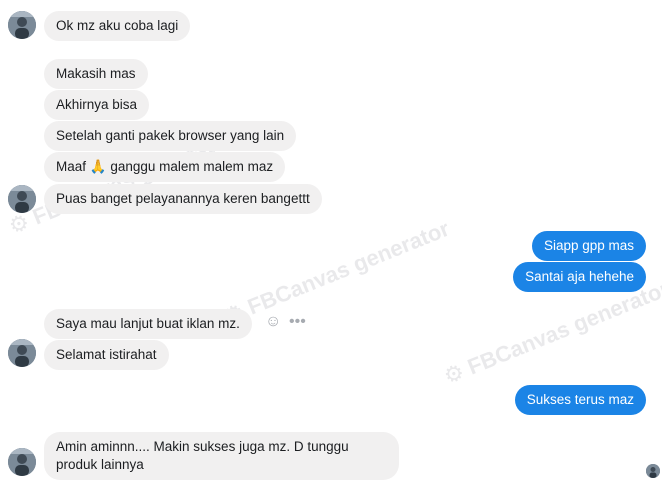  I want to click on pray-emoji-icon: 🙏, so click(98, 166).